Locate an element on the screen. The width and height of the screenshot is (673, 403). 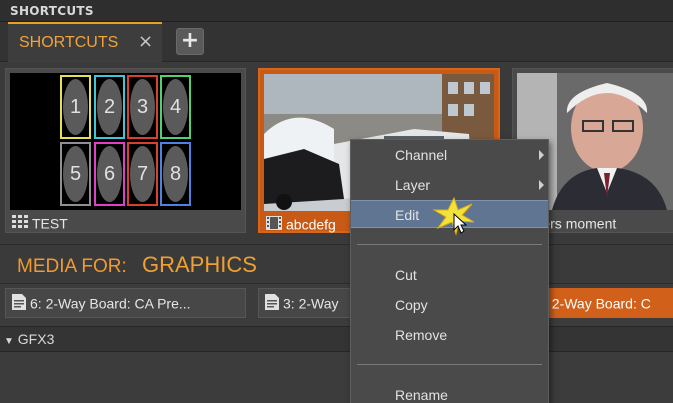
grid-cell-label: 1 is located at coordinates (75, 107).